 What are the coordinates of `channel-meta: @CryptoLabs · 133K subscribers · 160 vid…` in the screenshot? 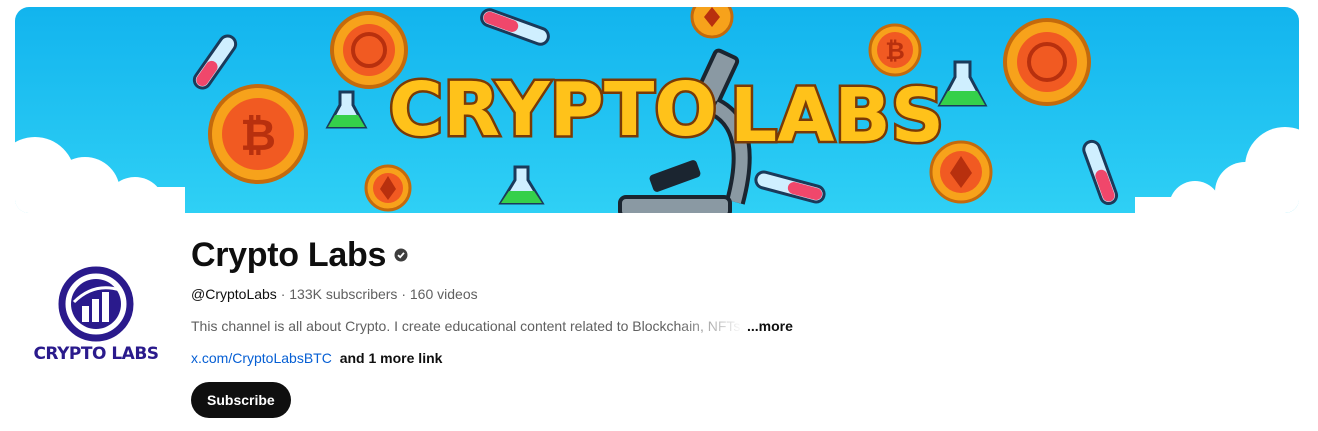 It's located at (492, 294).